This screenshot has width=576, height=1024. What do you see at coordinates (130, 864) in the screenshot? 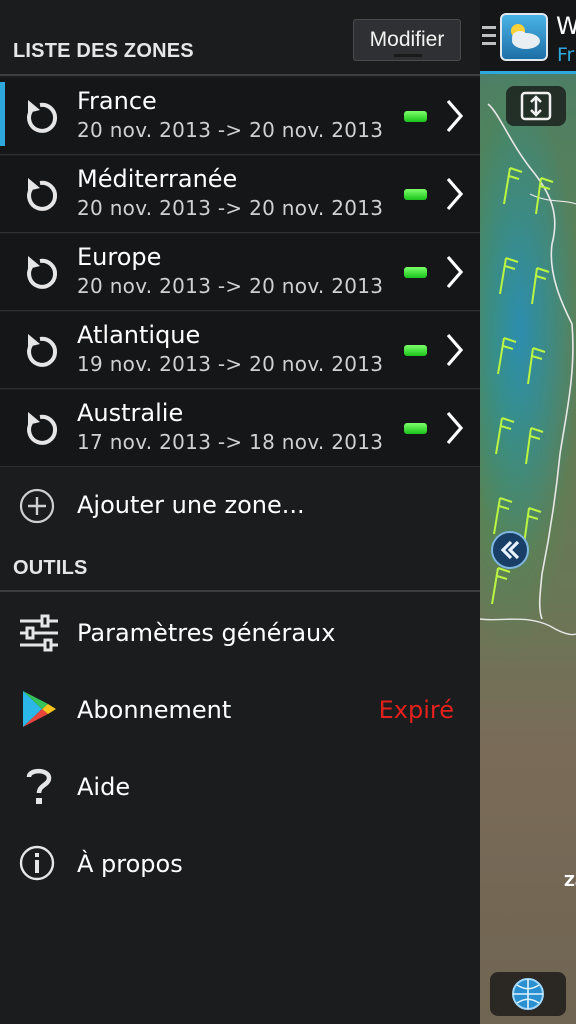
I see `menu-item-label: À propos` at bounding box center [130, 864].